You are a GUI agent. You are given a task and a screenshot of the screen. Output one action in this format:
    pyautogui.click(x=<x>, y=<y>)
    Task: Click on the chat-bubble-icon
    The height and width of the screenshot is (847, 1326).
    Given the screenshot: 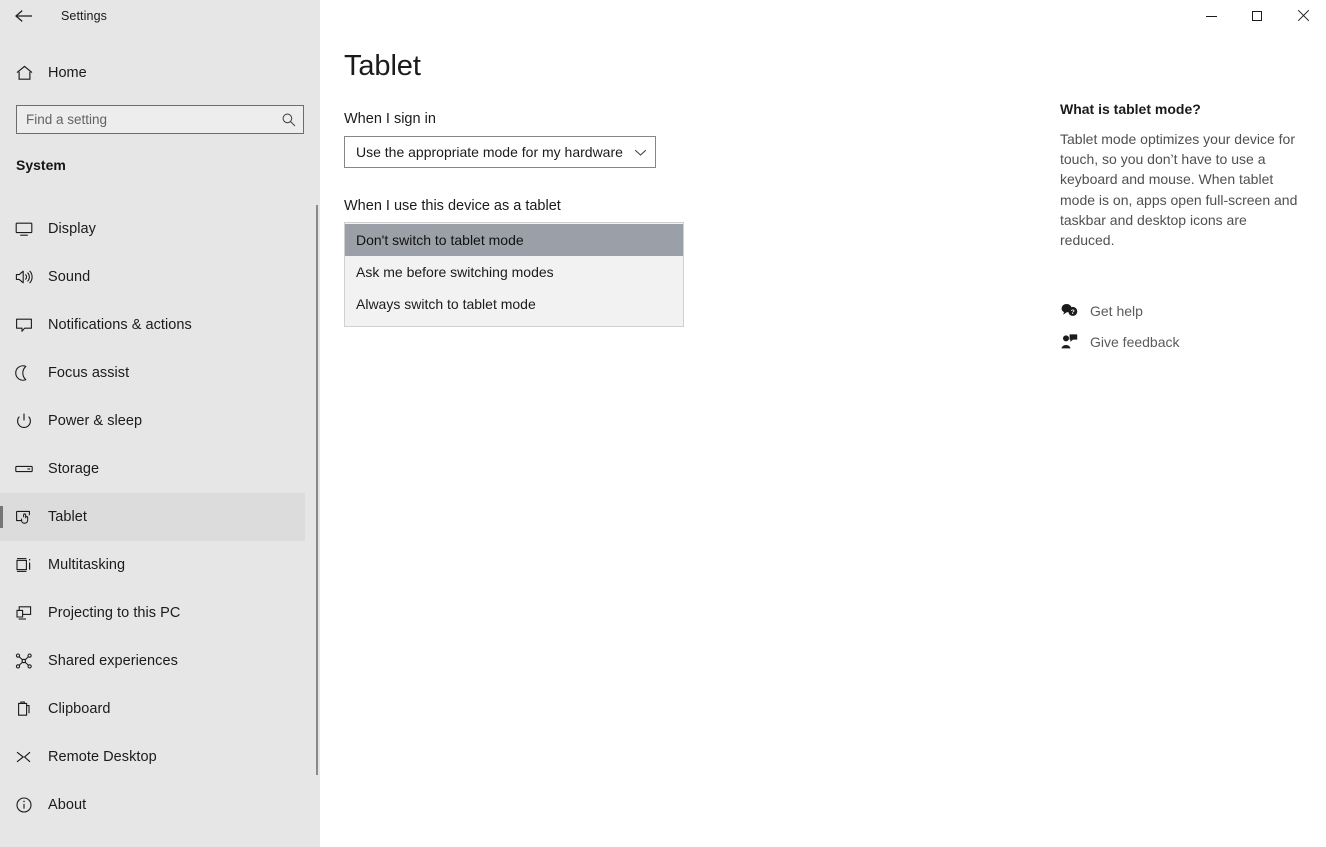 What is the action you would take?
    pyautogui.click(x=24, y=325)
    